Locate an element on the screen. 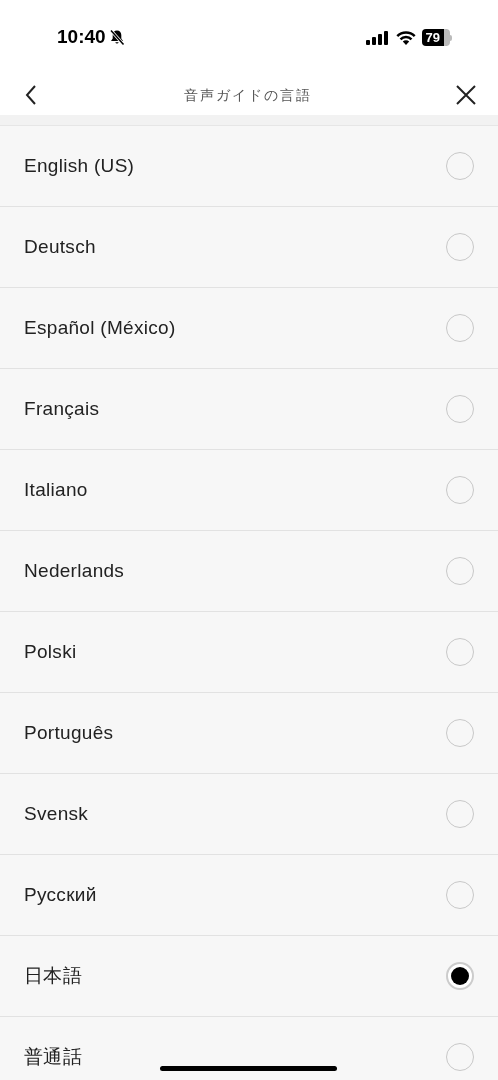 This screenshot has width=498, height=1080. language-option: 日本語 is located at coordinates (249, 976).